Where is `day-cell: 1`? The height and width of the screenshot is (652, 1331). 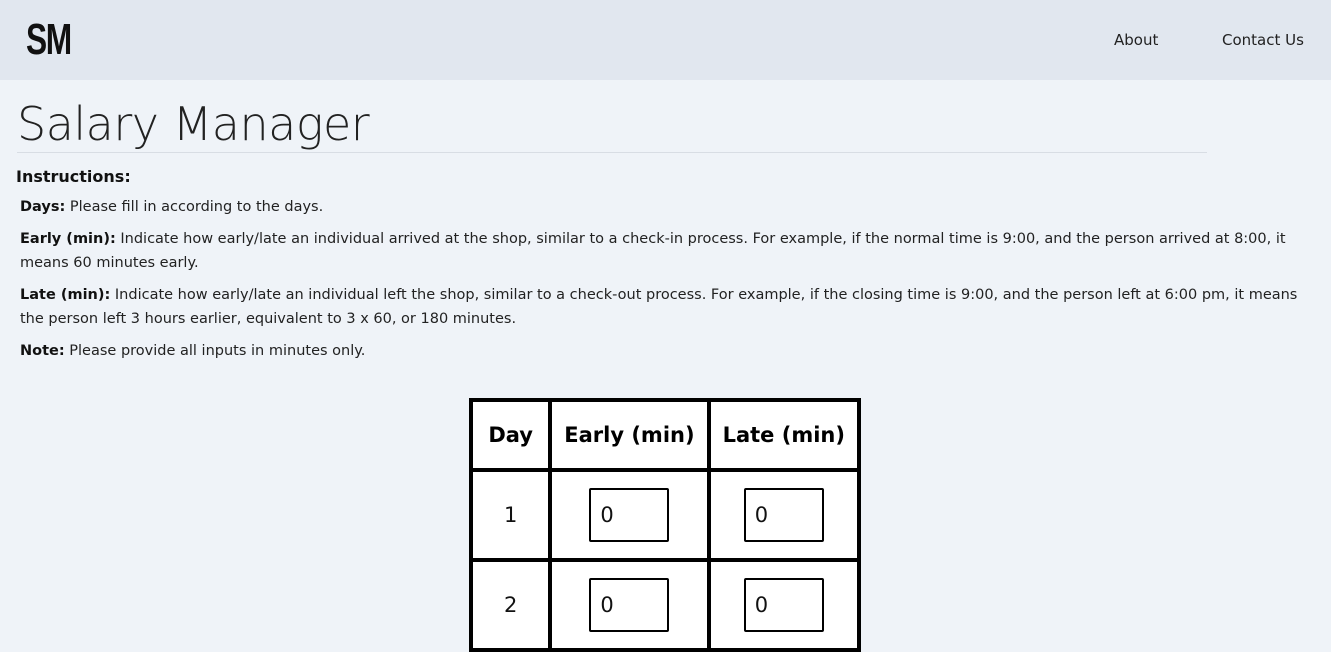
day-cell: 1 is located at coordinates (510, 515).